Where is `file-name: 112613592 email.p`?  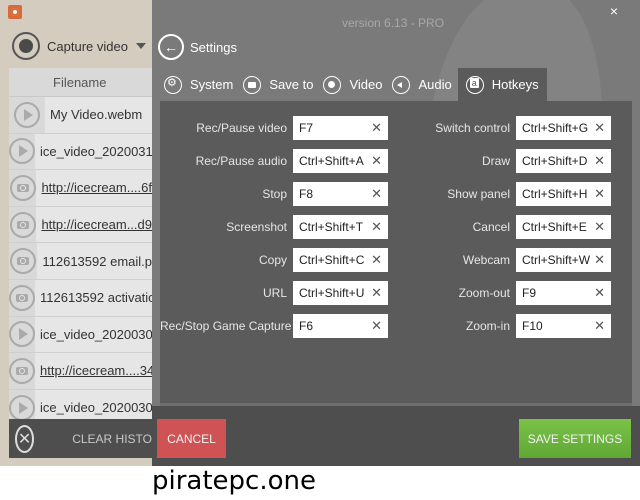
file-name: 112613592 email.p is located at coordinates (97, 261).